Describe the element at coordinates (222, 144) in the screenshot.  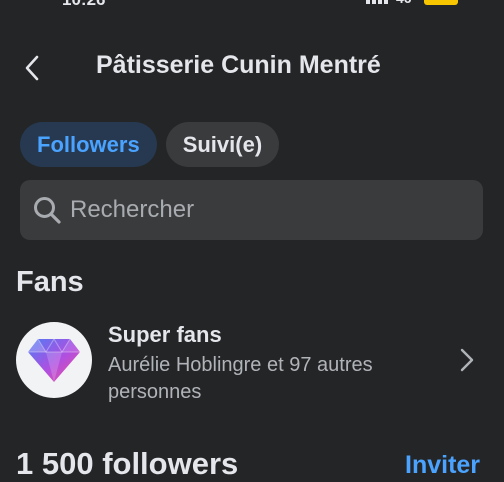
I see `tab-following: Suivi(e)` at that location.